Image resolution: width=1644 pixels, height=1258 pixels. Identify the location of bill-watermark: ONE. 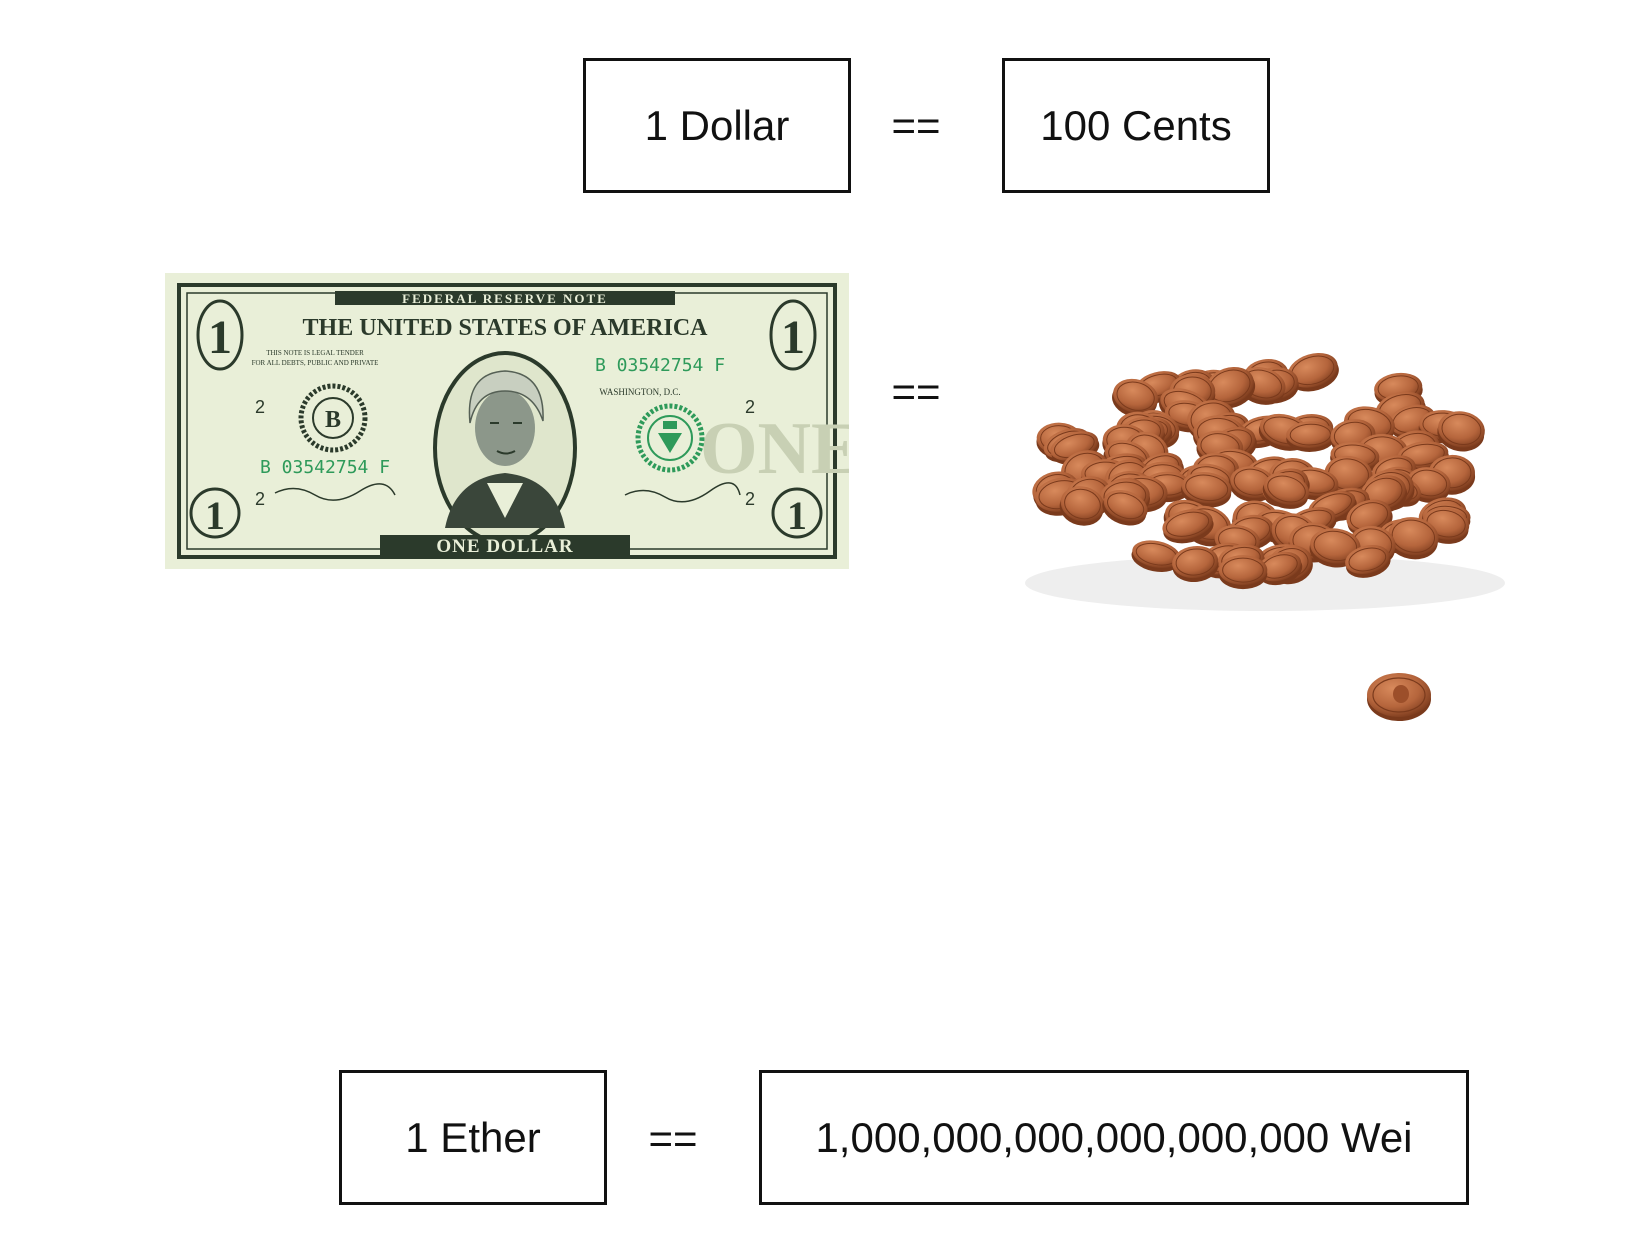
(774, 449).